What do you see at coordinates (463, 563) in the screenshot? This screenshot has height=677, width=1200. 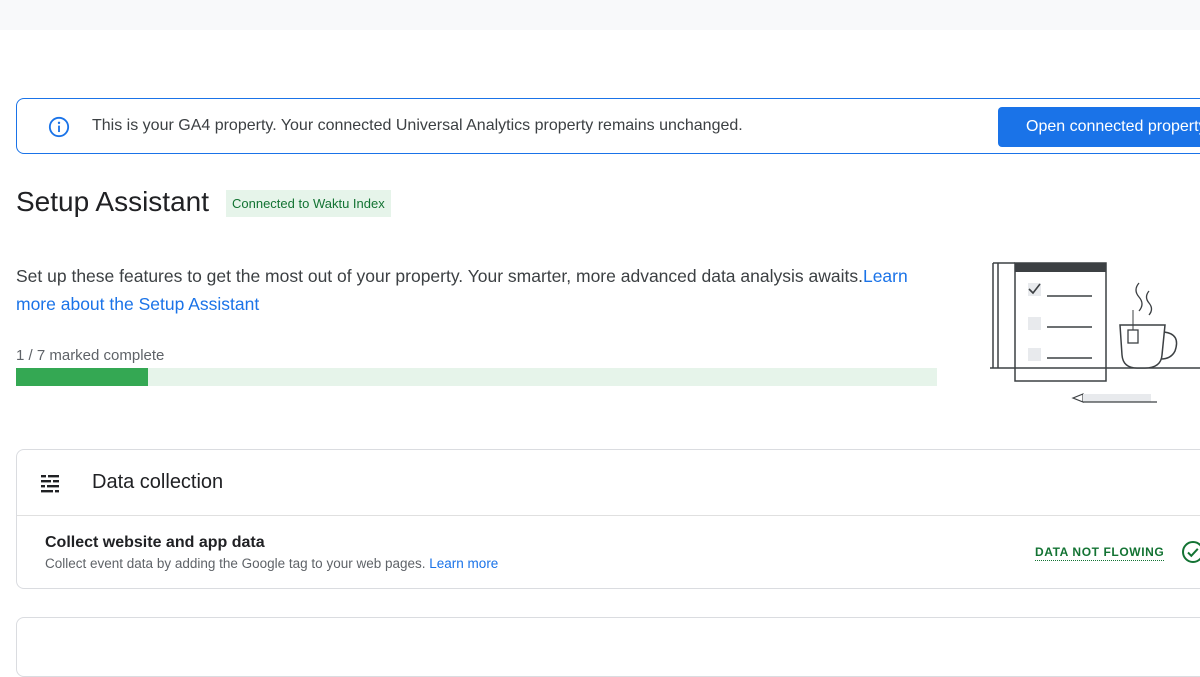 I see `task-learn-more-link: Learn more` at bounding box center [463, 563].